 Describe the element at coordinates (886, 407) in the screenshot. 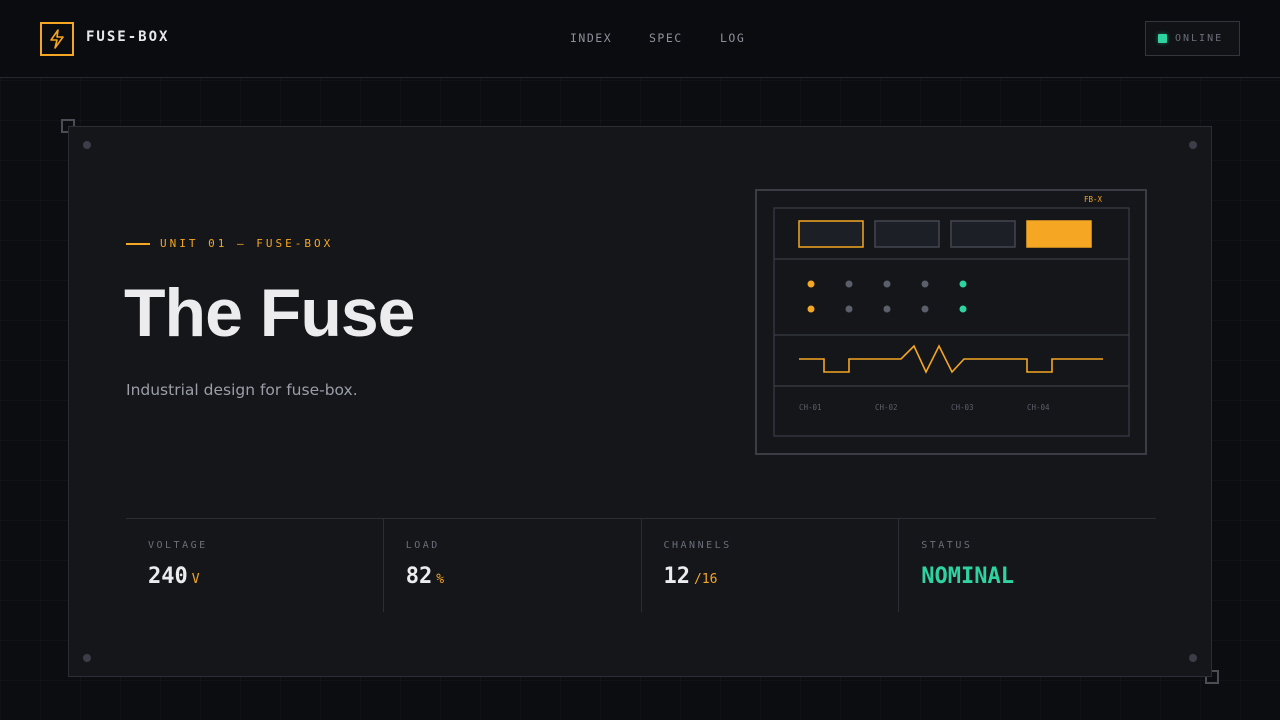

I see `channel-label: CH-02` at that location.